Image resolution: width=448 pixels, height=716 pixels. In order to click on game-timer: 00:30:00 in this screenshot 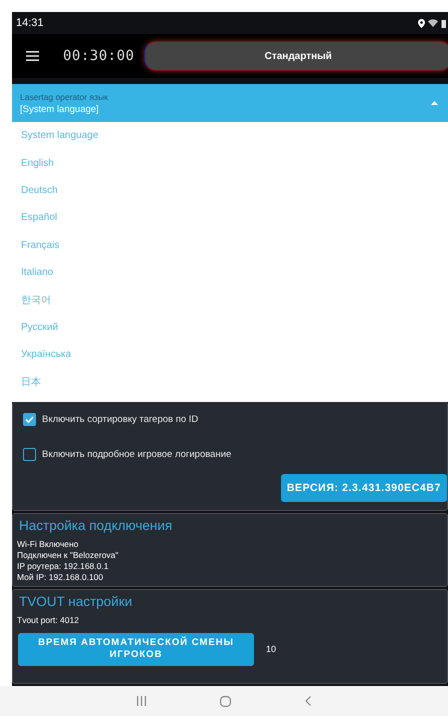, I will do `click(98, 56)`.